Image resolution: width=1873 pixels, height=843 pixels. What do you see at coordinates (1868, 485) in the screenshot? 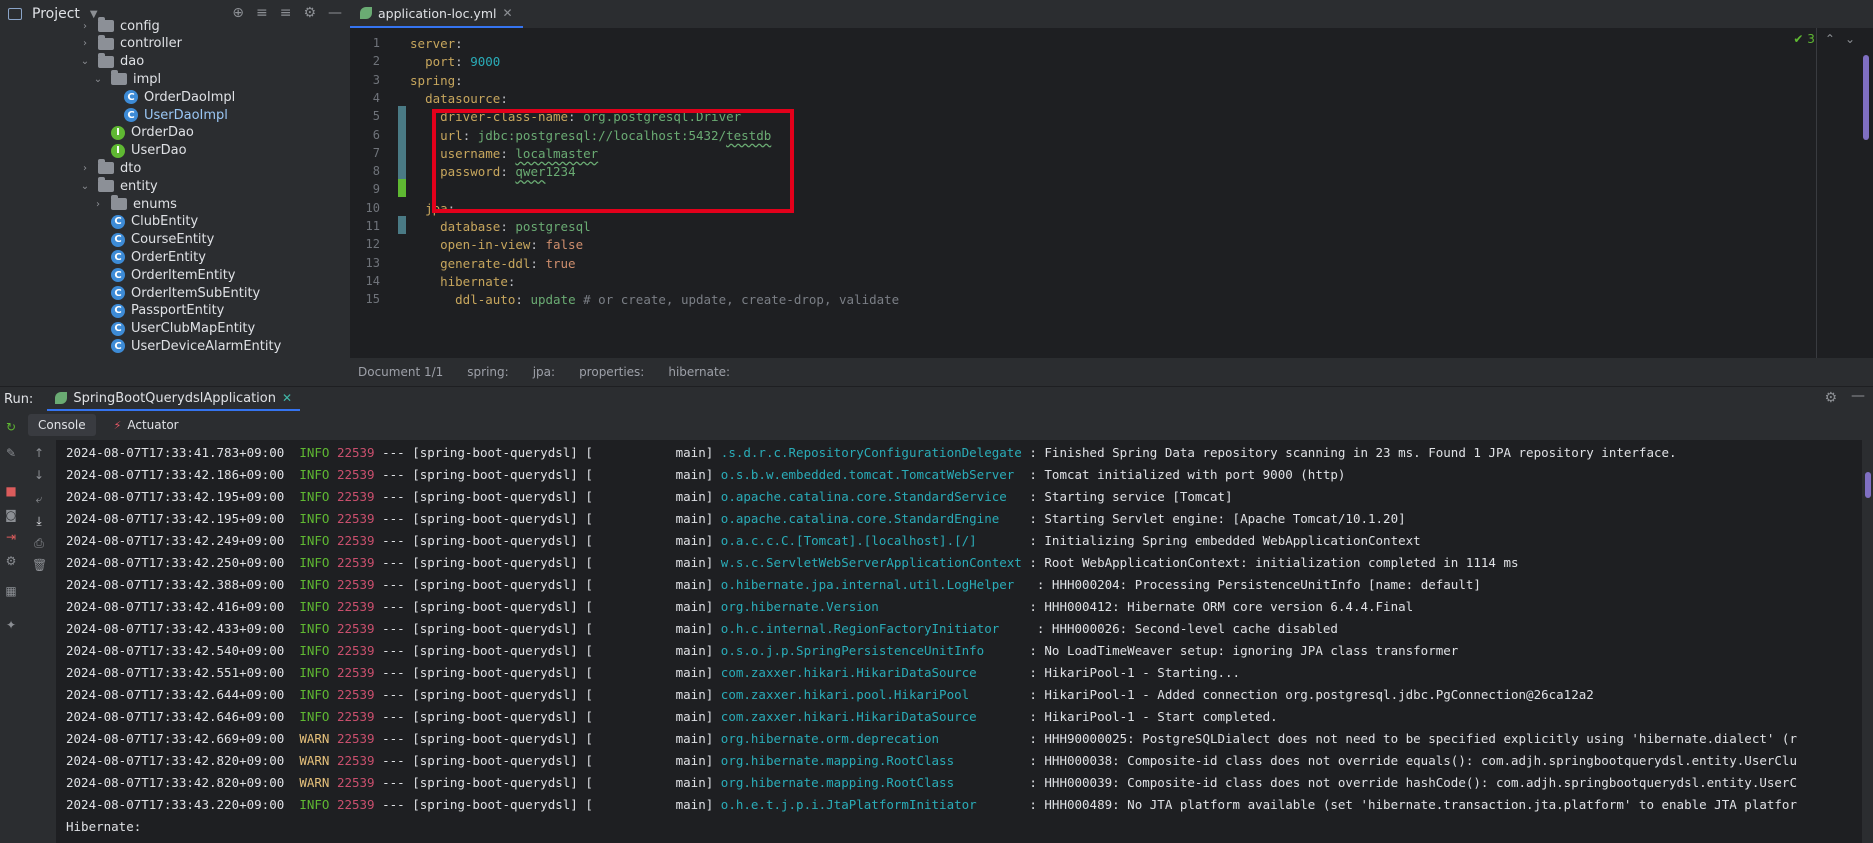
I see `console-scrollbar` at bounding box center [1868, 485].